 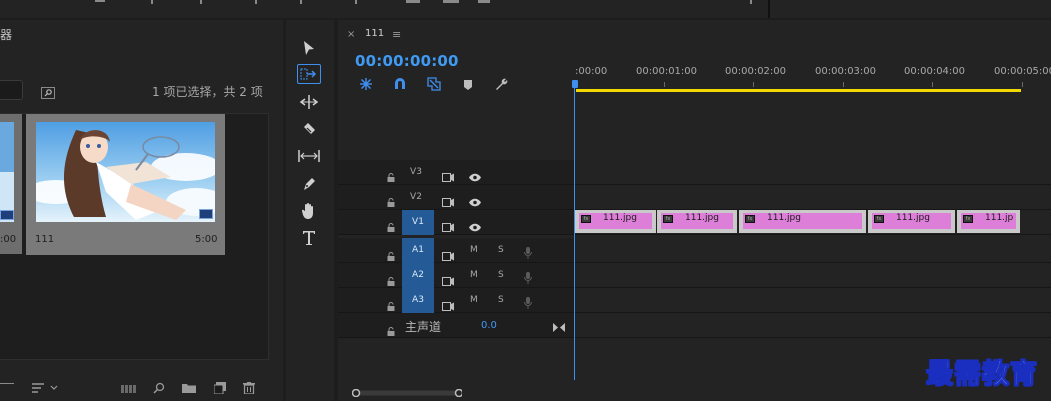 What do you see at coordinates (351, 34) in the screenshot?
I see `tab-close-button: ×` at bounding box center [351, 34].